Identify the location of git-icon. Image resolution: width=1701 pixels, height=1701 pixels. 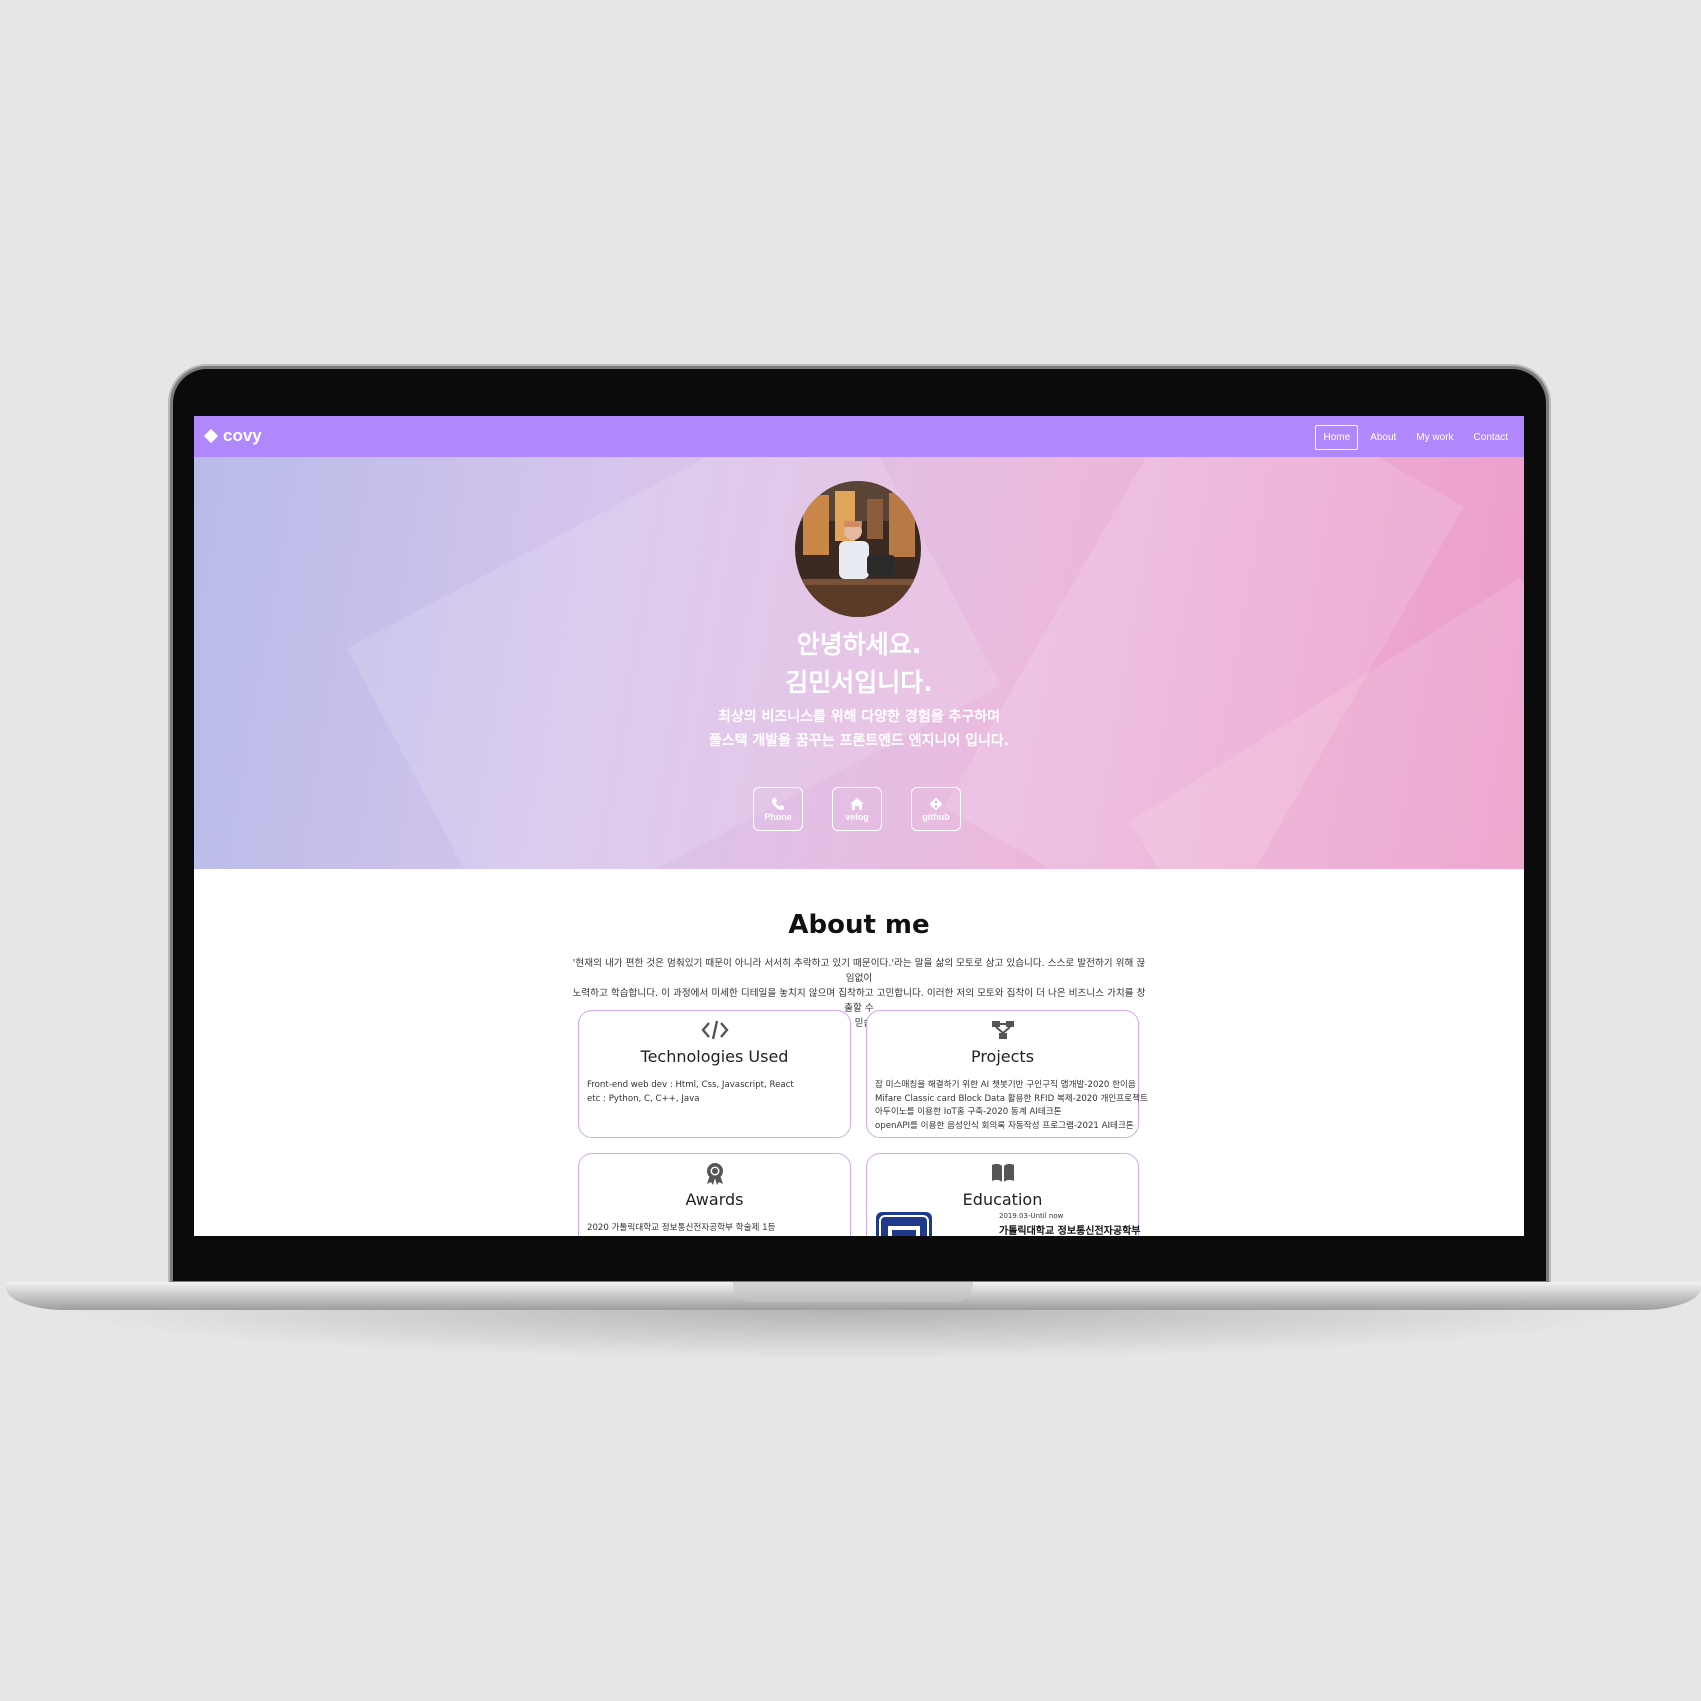
(936, 803).